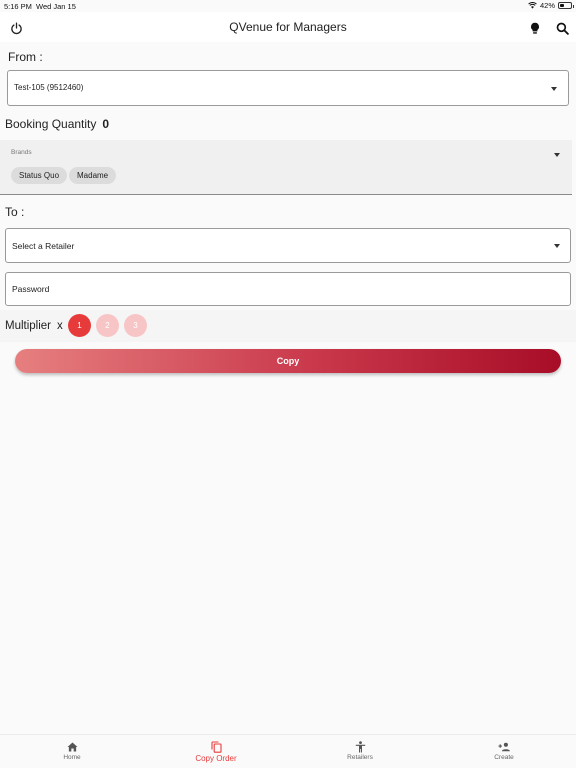 This screenshot has height=768, width=576. I want to click on tab-copy-order: Copy Order, so click(216, 751).